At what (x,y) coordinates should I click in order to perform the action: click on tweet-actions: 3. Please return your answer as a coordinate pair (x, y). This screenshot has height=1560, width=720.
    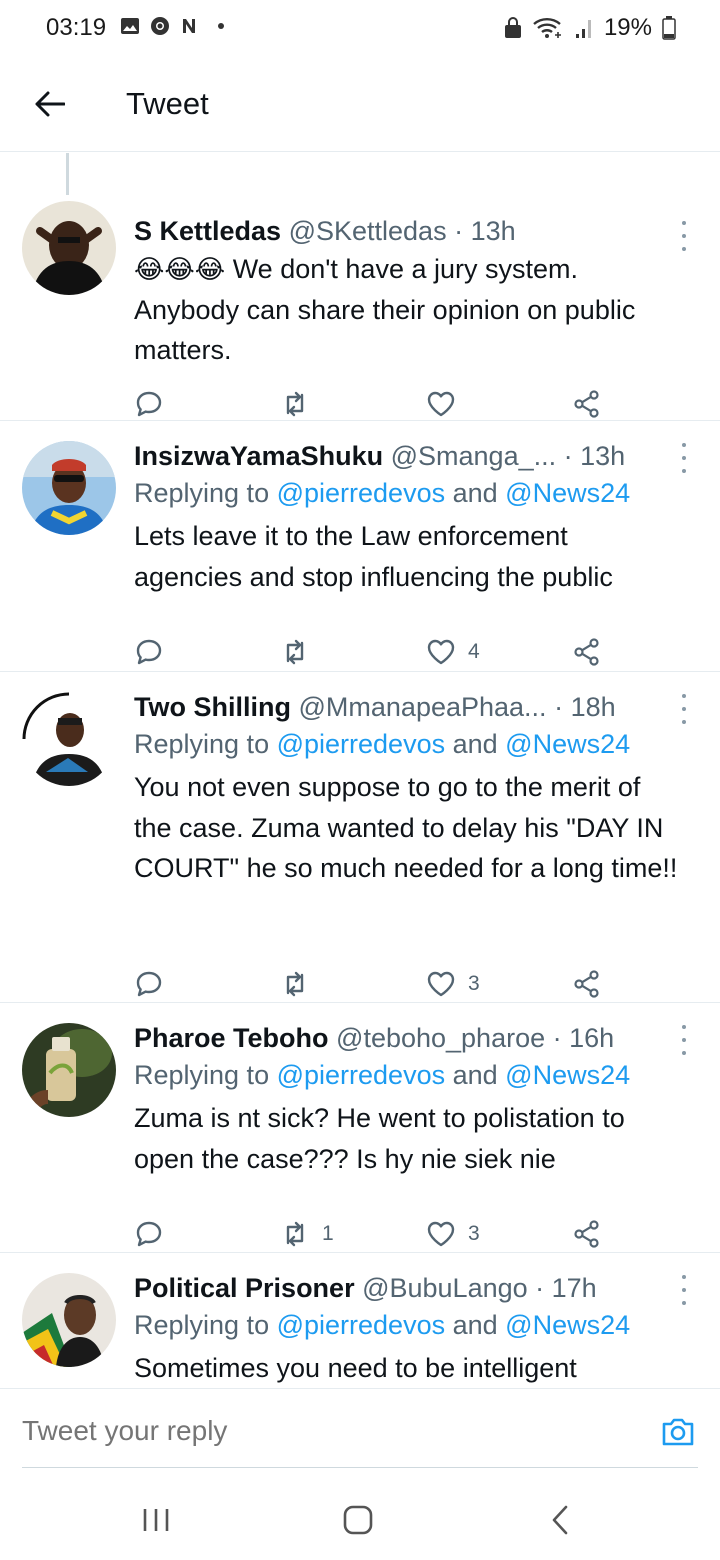
    Looking at the image, I should click on (374, 987).